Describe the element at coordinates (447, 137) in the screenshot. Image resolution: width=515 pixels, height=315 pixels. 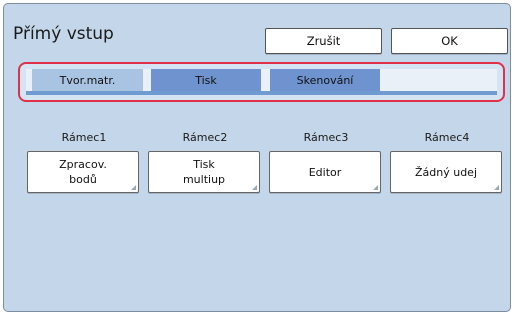
I see `frame4-label: Rámec4` at that location.